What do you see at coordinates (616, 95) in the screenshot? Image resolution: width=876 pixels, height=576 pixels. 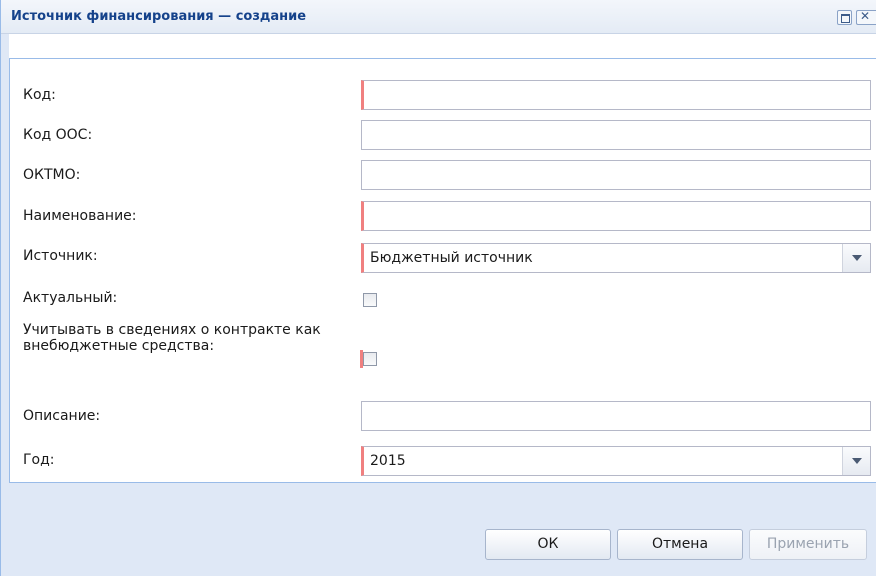 I see `code-field` at bounding box center [616, 95].